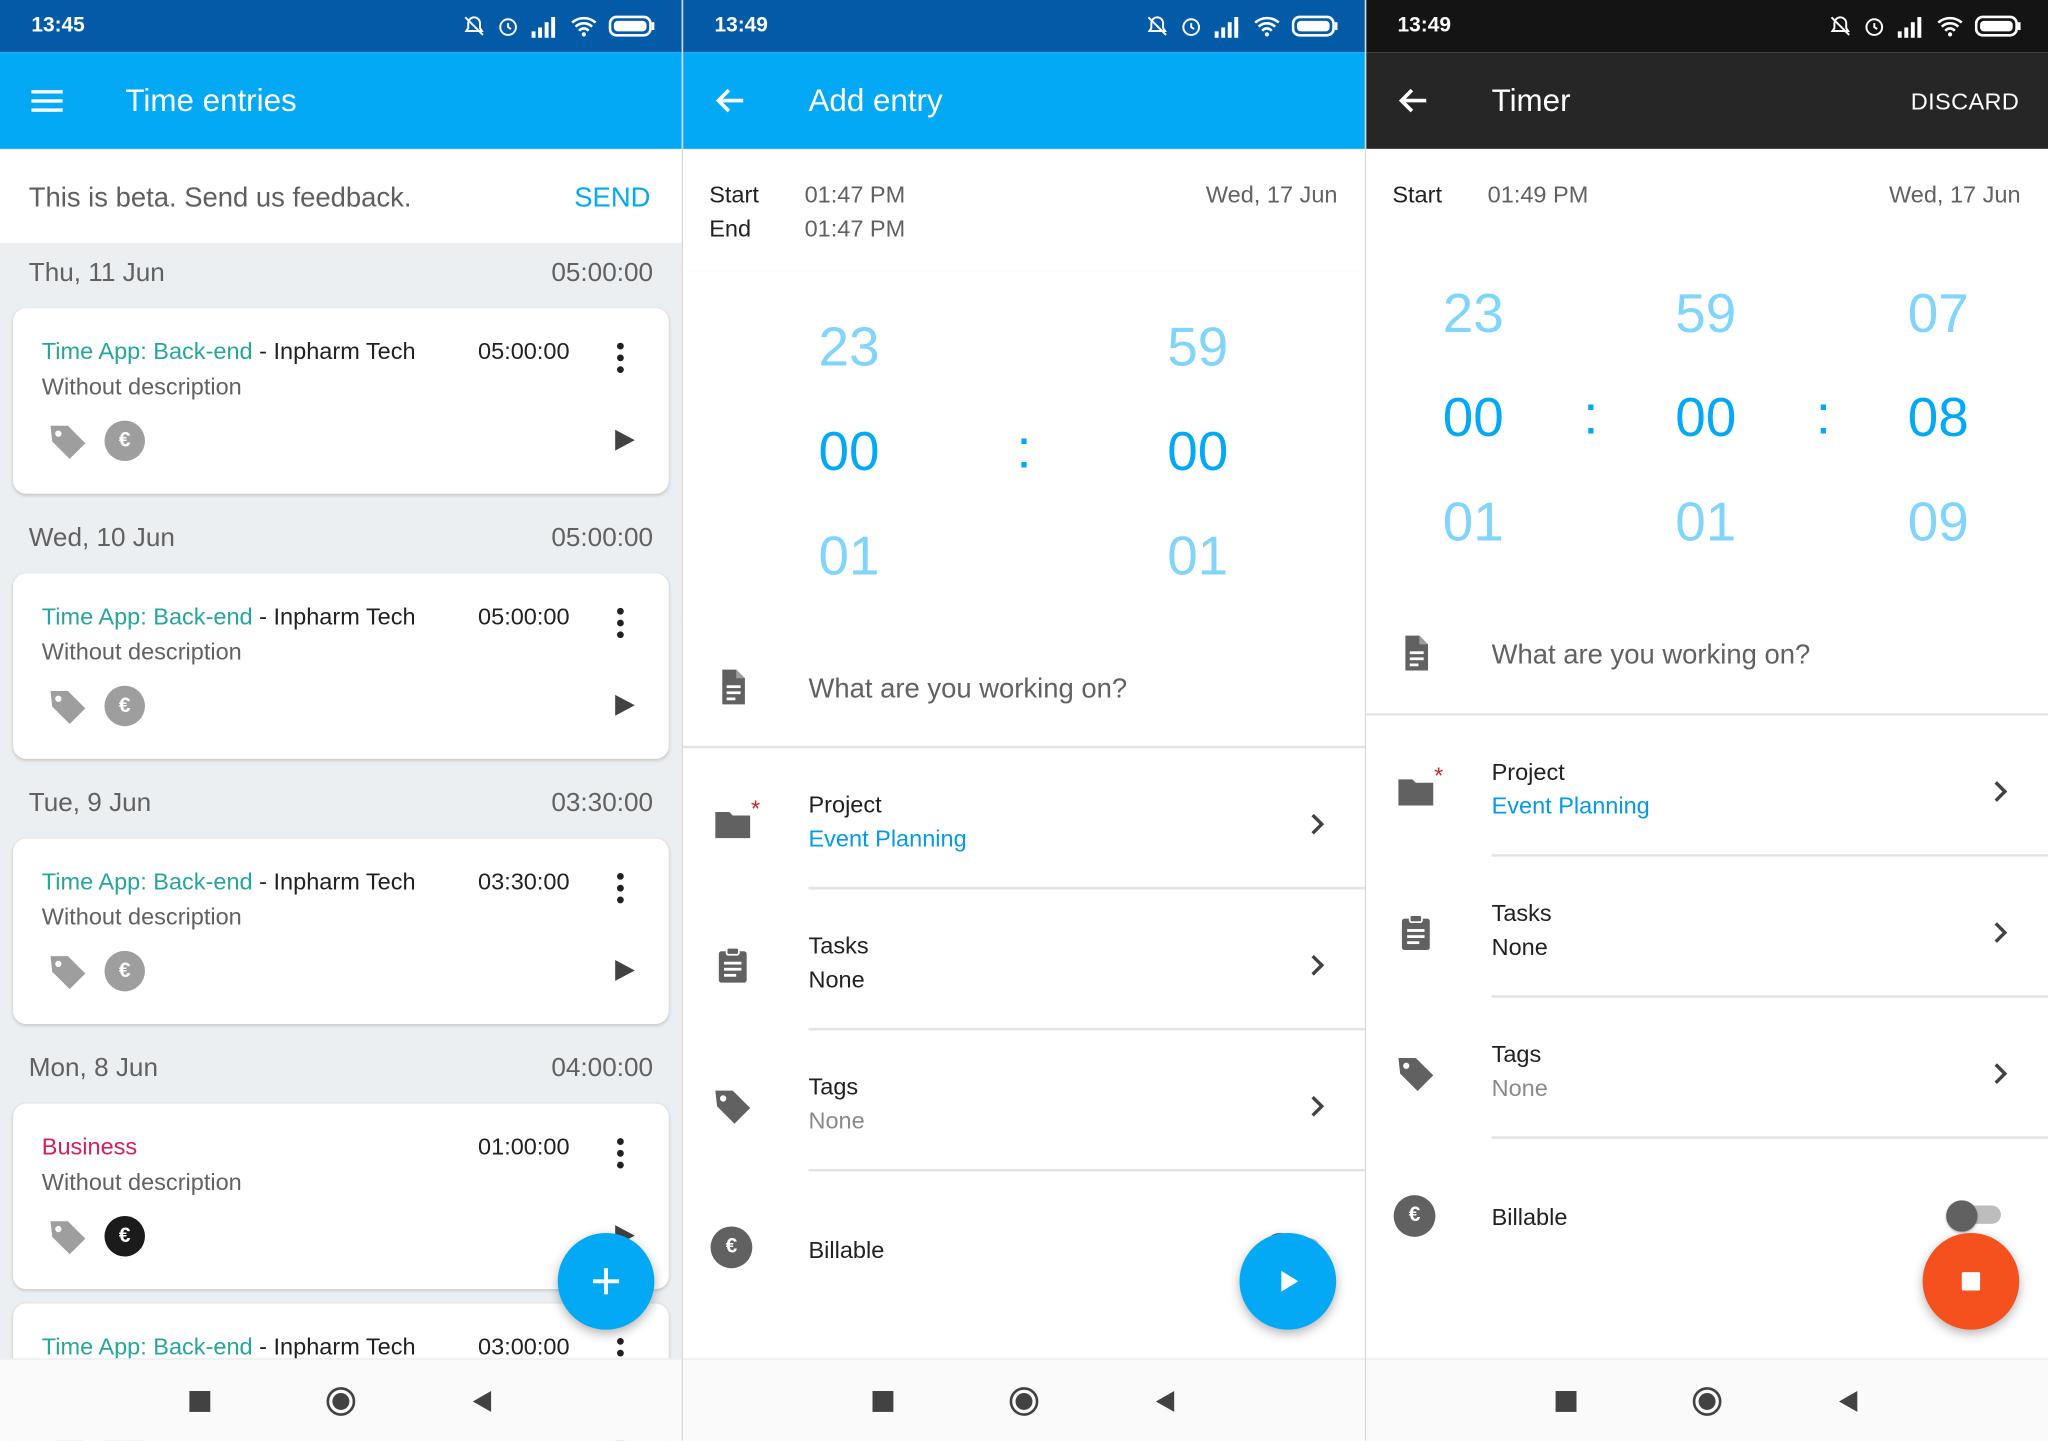  What do you see at coordinates (1516, 1054) in the screenshot?
I see `tags-label: Tags` at bounding box center [1516, 1054].